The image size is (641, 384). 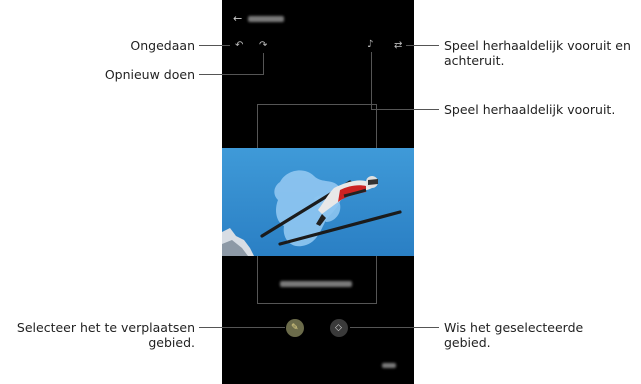 I want to click on blurred-done-label, so click(x=389, y=365).